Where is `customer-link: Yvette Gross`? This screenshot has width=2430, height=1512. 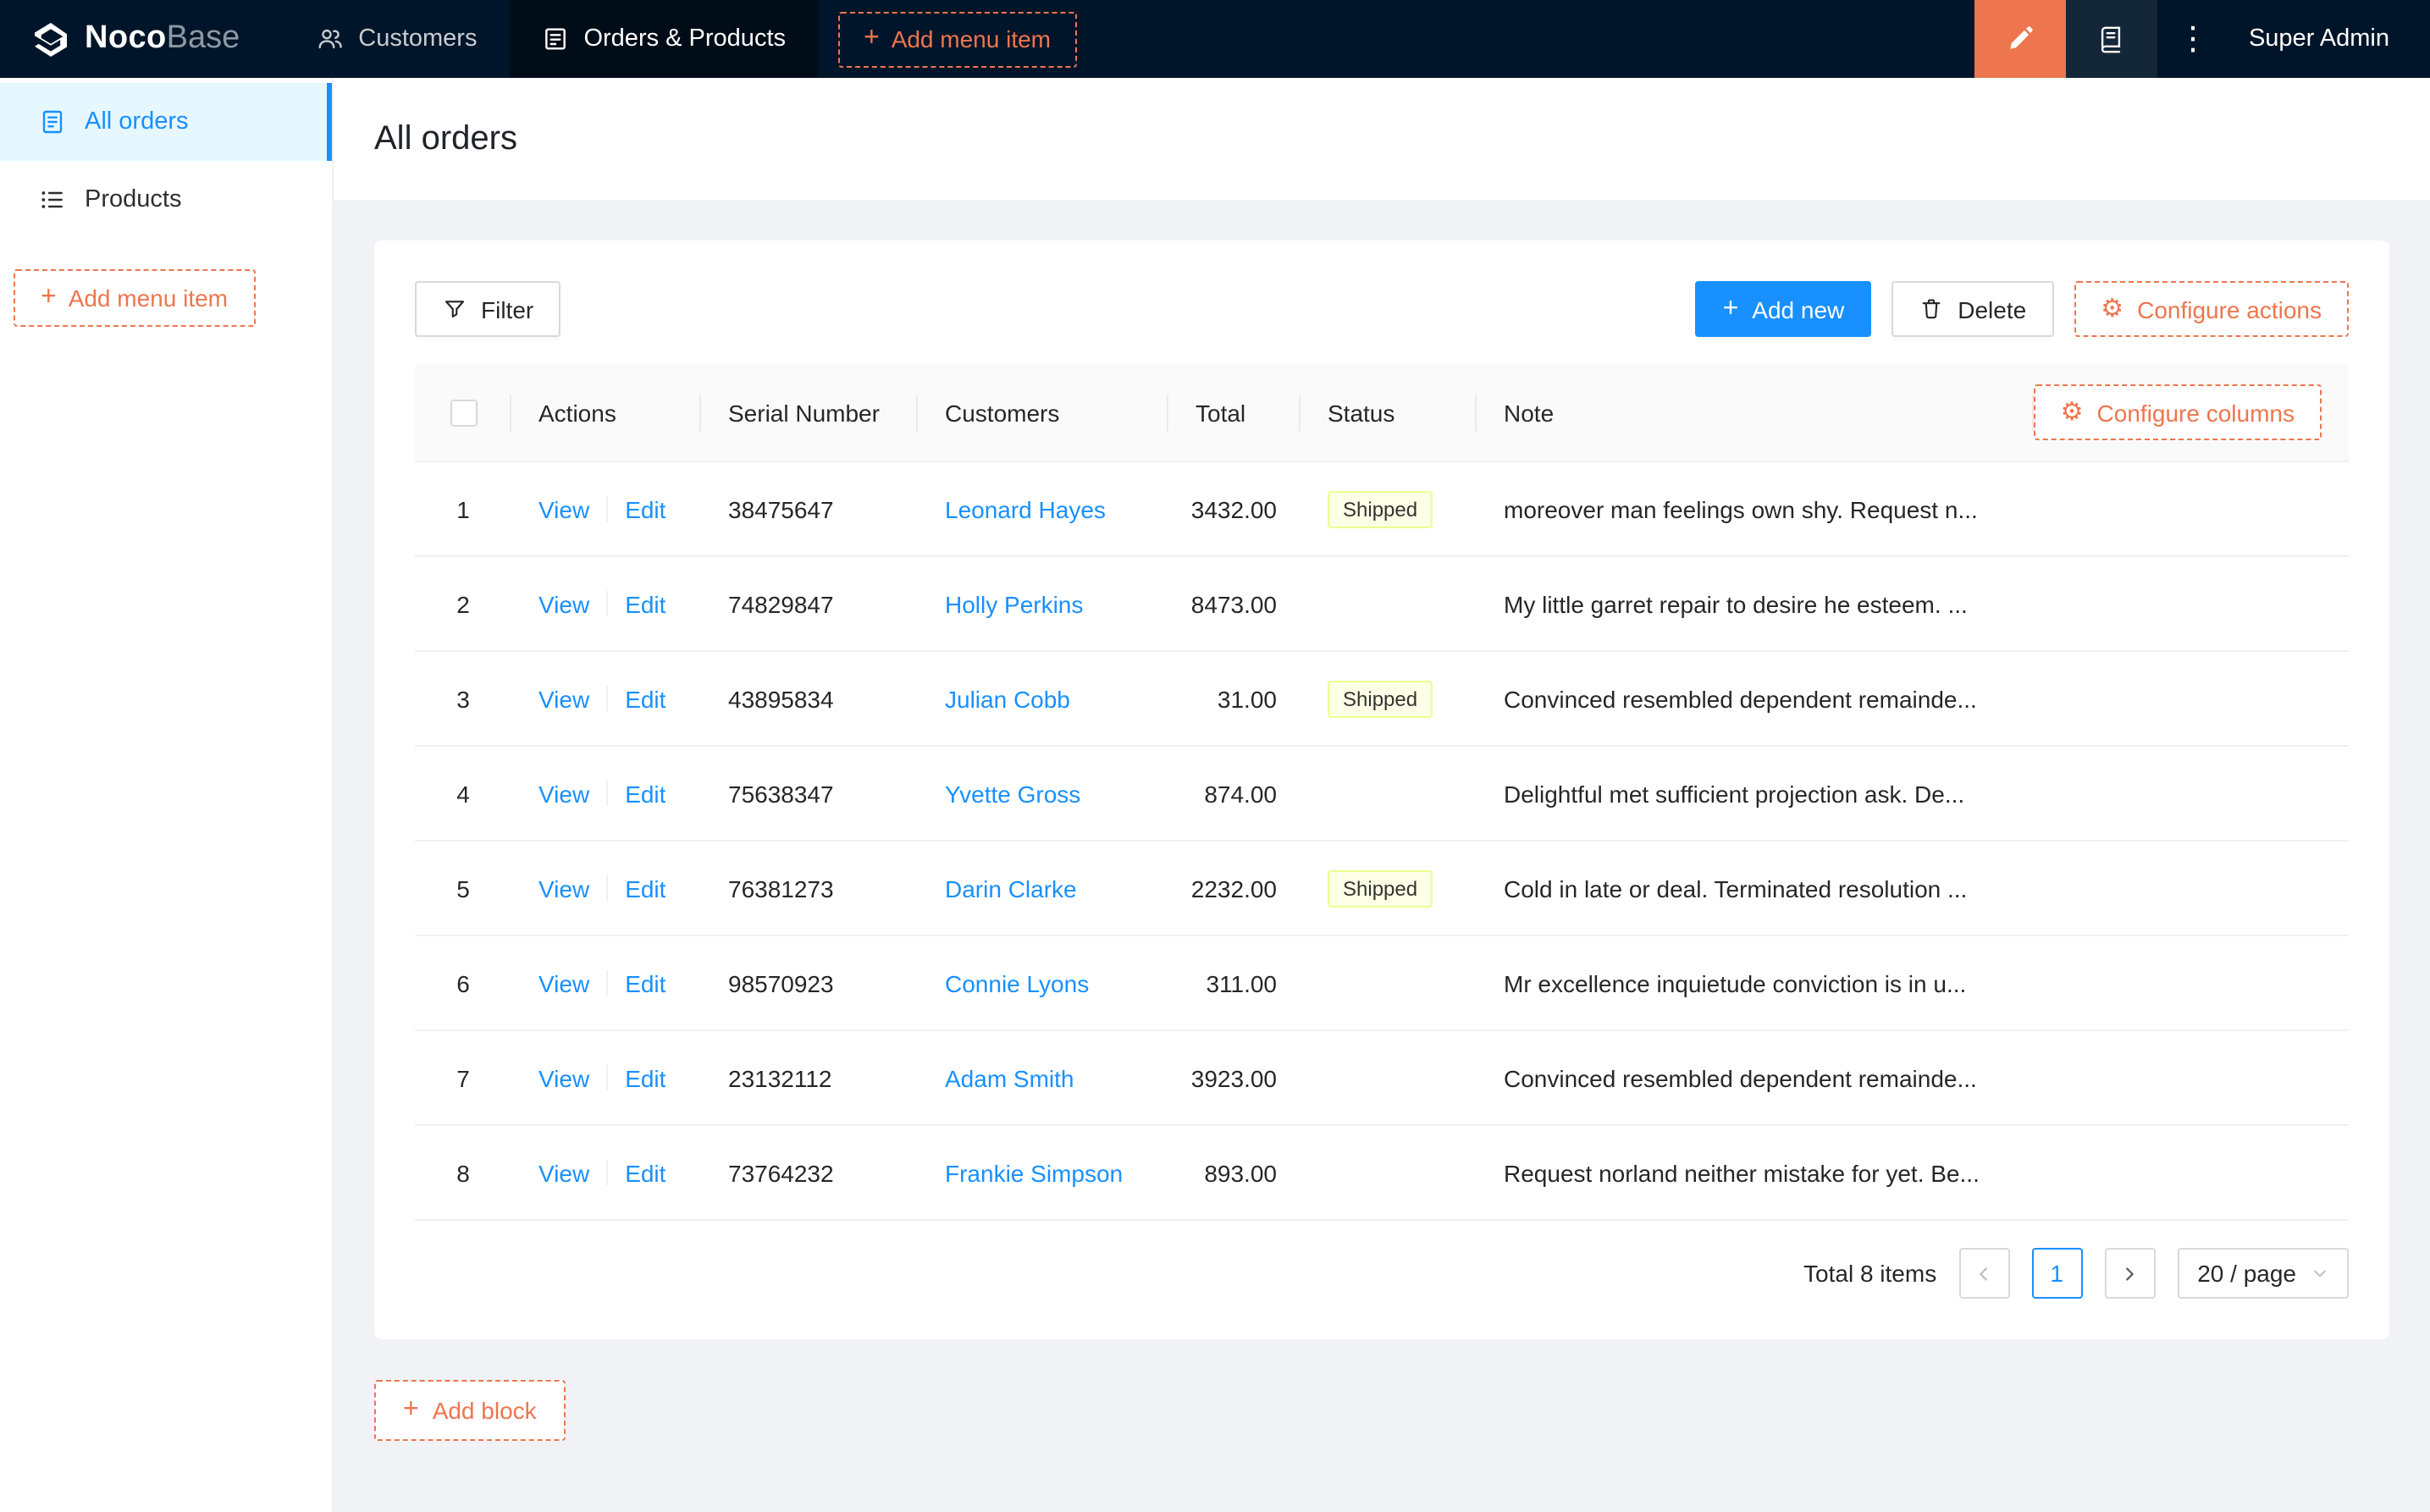
customer-link: Yvette Gross is located at coordinates (1013, 793).